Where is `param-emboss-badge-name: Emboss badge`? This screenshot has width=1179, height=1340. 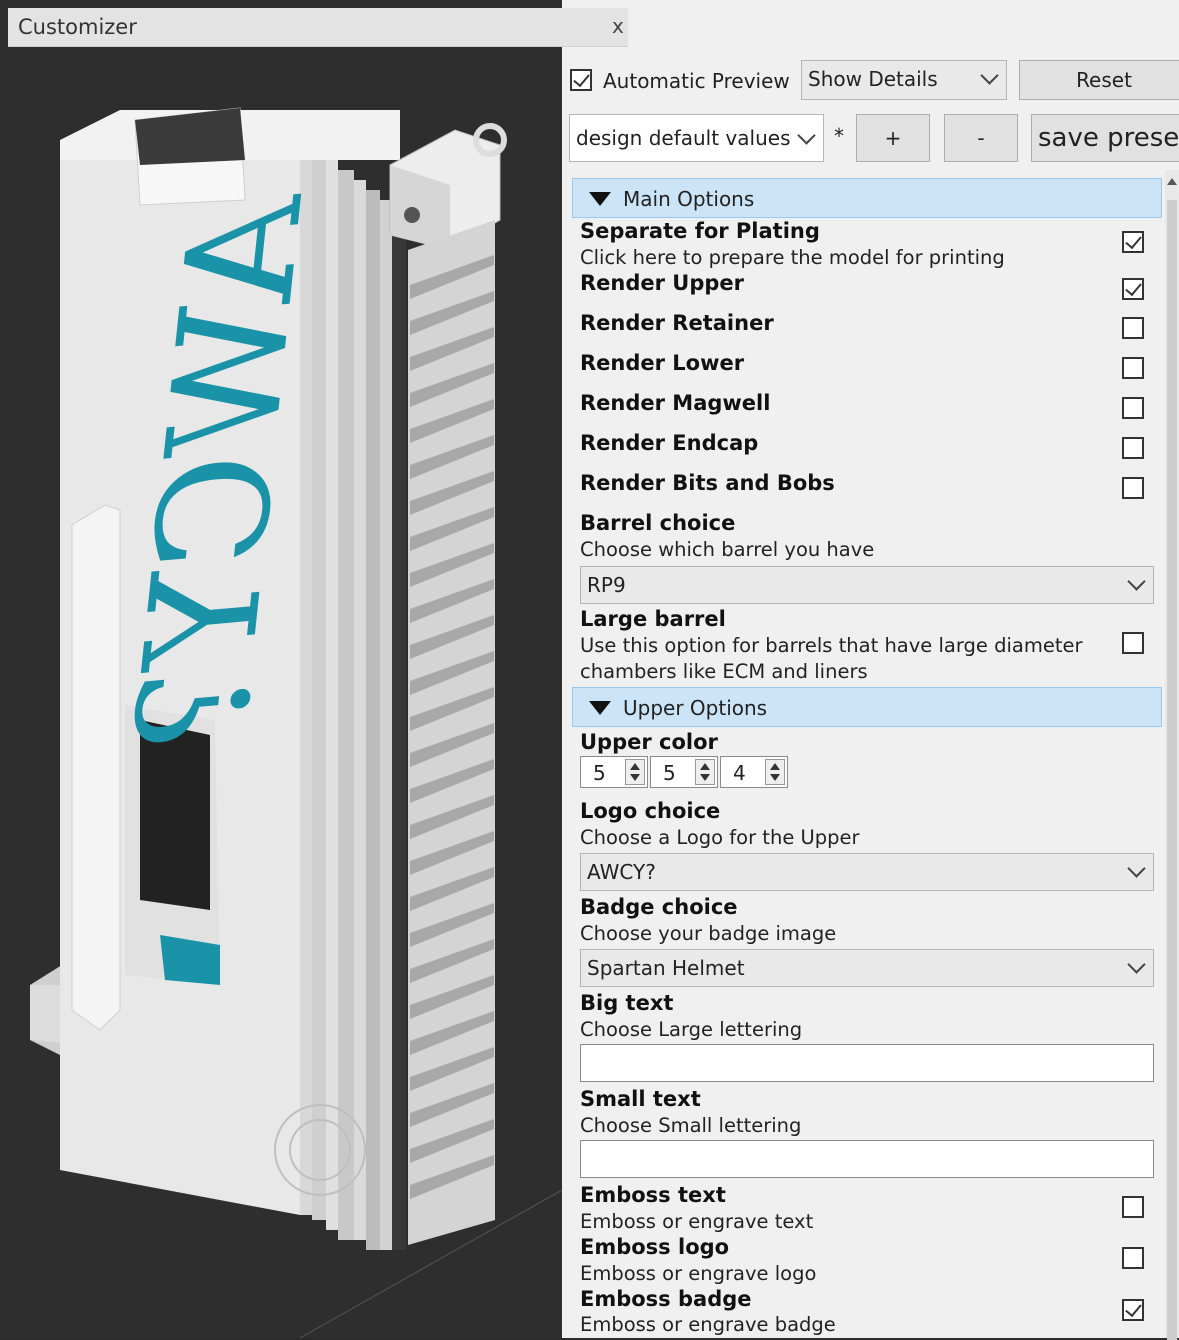
param-emboss-badge-name: Emboss badge is located at coordinates (666, 1299).